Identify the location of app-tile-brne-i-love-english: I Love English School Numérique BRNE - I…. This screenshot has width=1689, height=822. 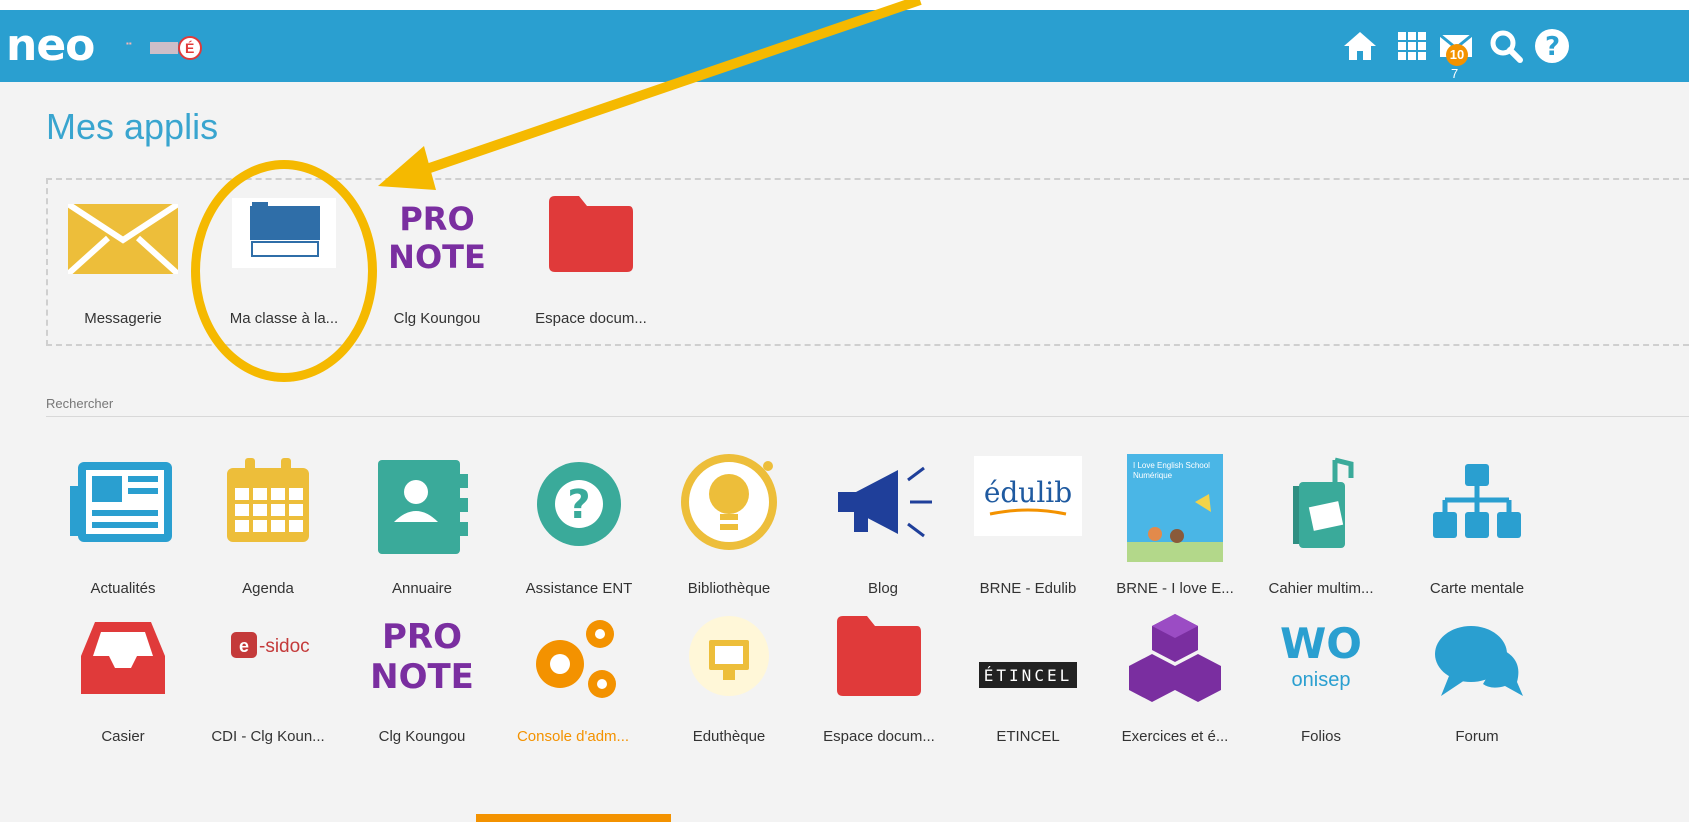
(1175, 530).